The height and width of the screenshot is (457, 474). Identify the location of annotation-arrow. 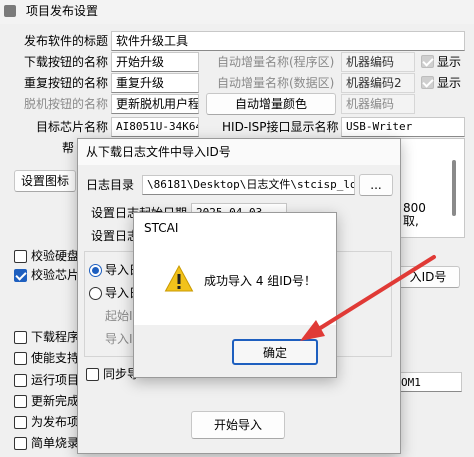
(368, 298).